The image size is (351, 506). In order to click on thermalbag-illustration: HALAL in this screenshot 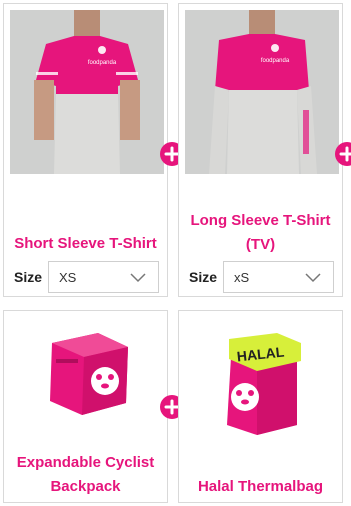, I will do `click(264, 384)`.